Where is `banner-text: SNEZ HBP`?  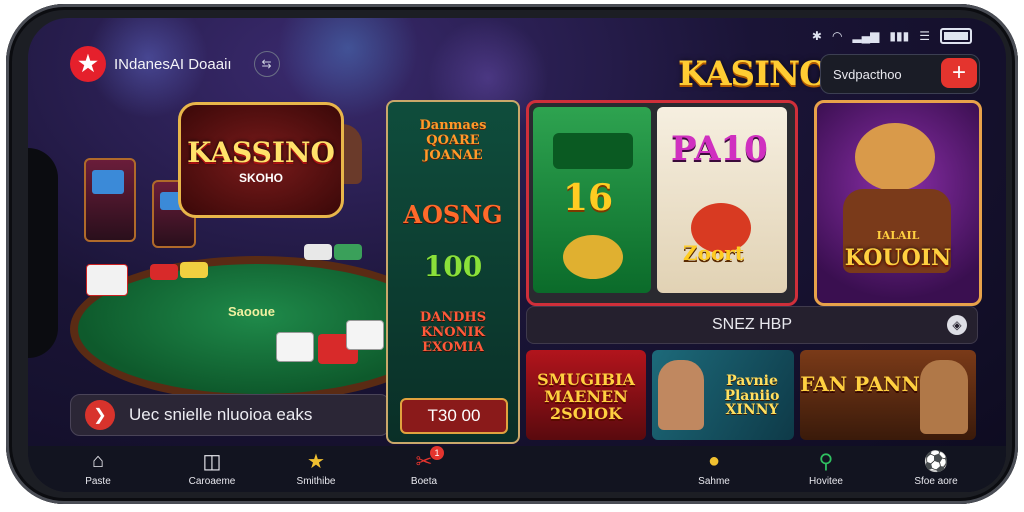
banner-text: SNEZ HBP is located at coordinates (751, 324).